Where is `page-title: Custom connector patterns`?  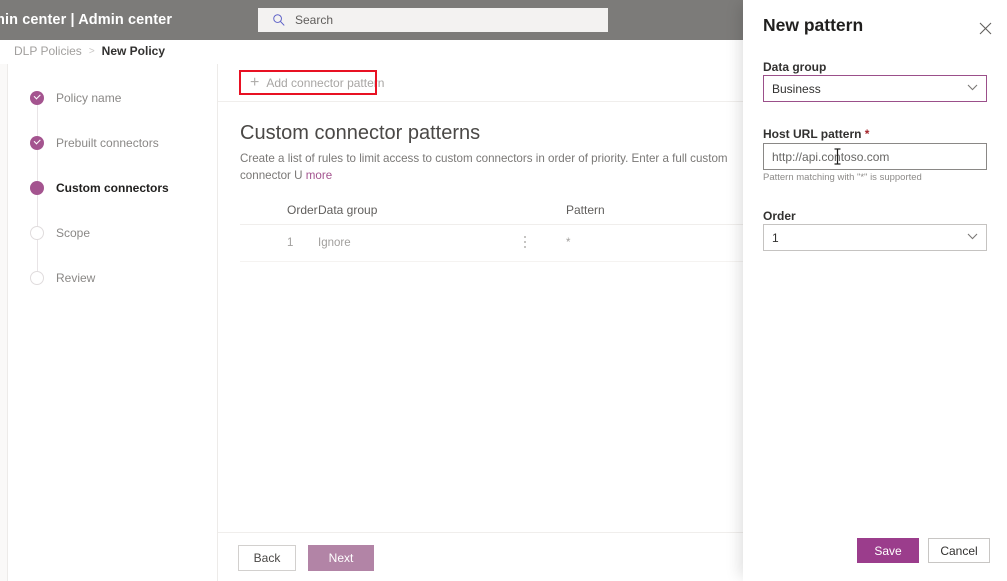
page-title: Custom connector patterns is located at coordinates (360, 133).